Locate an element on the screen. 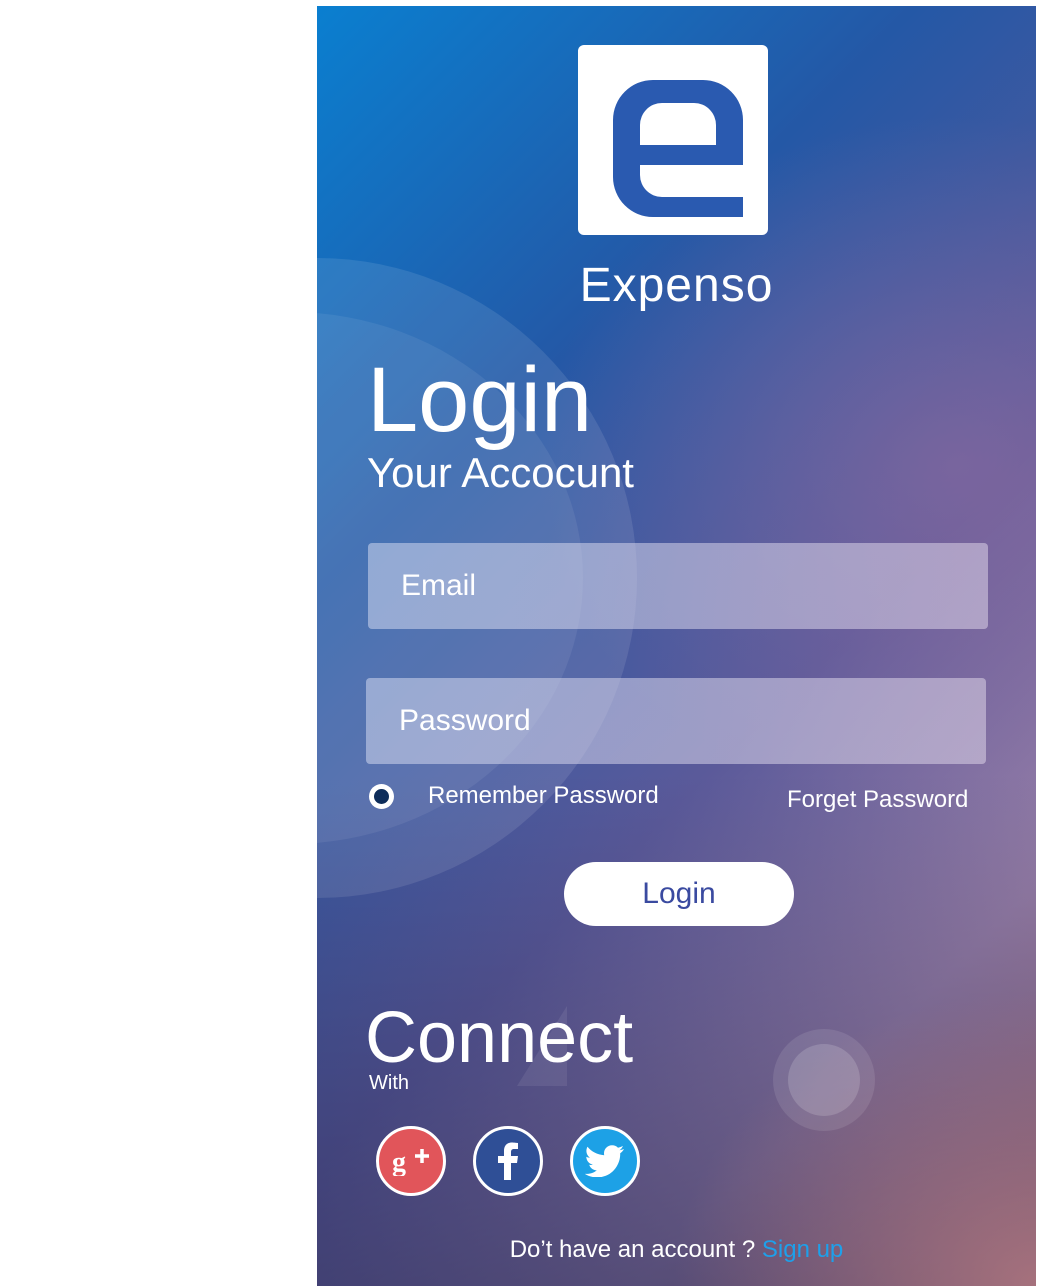 The width and height of the screenshot is (1041, 1286). page-title: Login is located at coordinates (480, 400).